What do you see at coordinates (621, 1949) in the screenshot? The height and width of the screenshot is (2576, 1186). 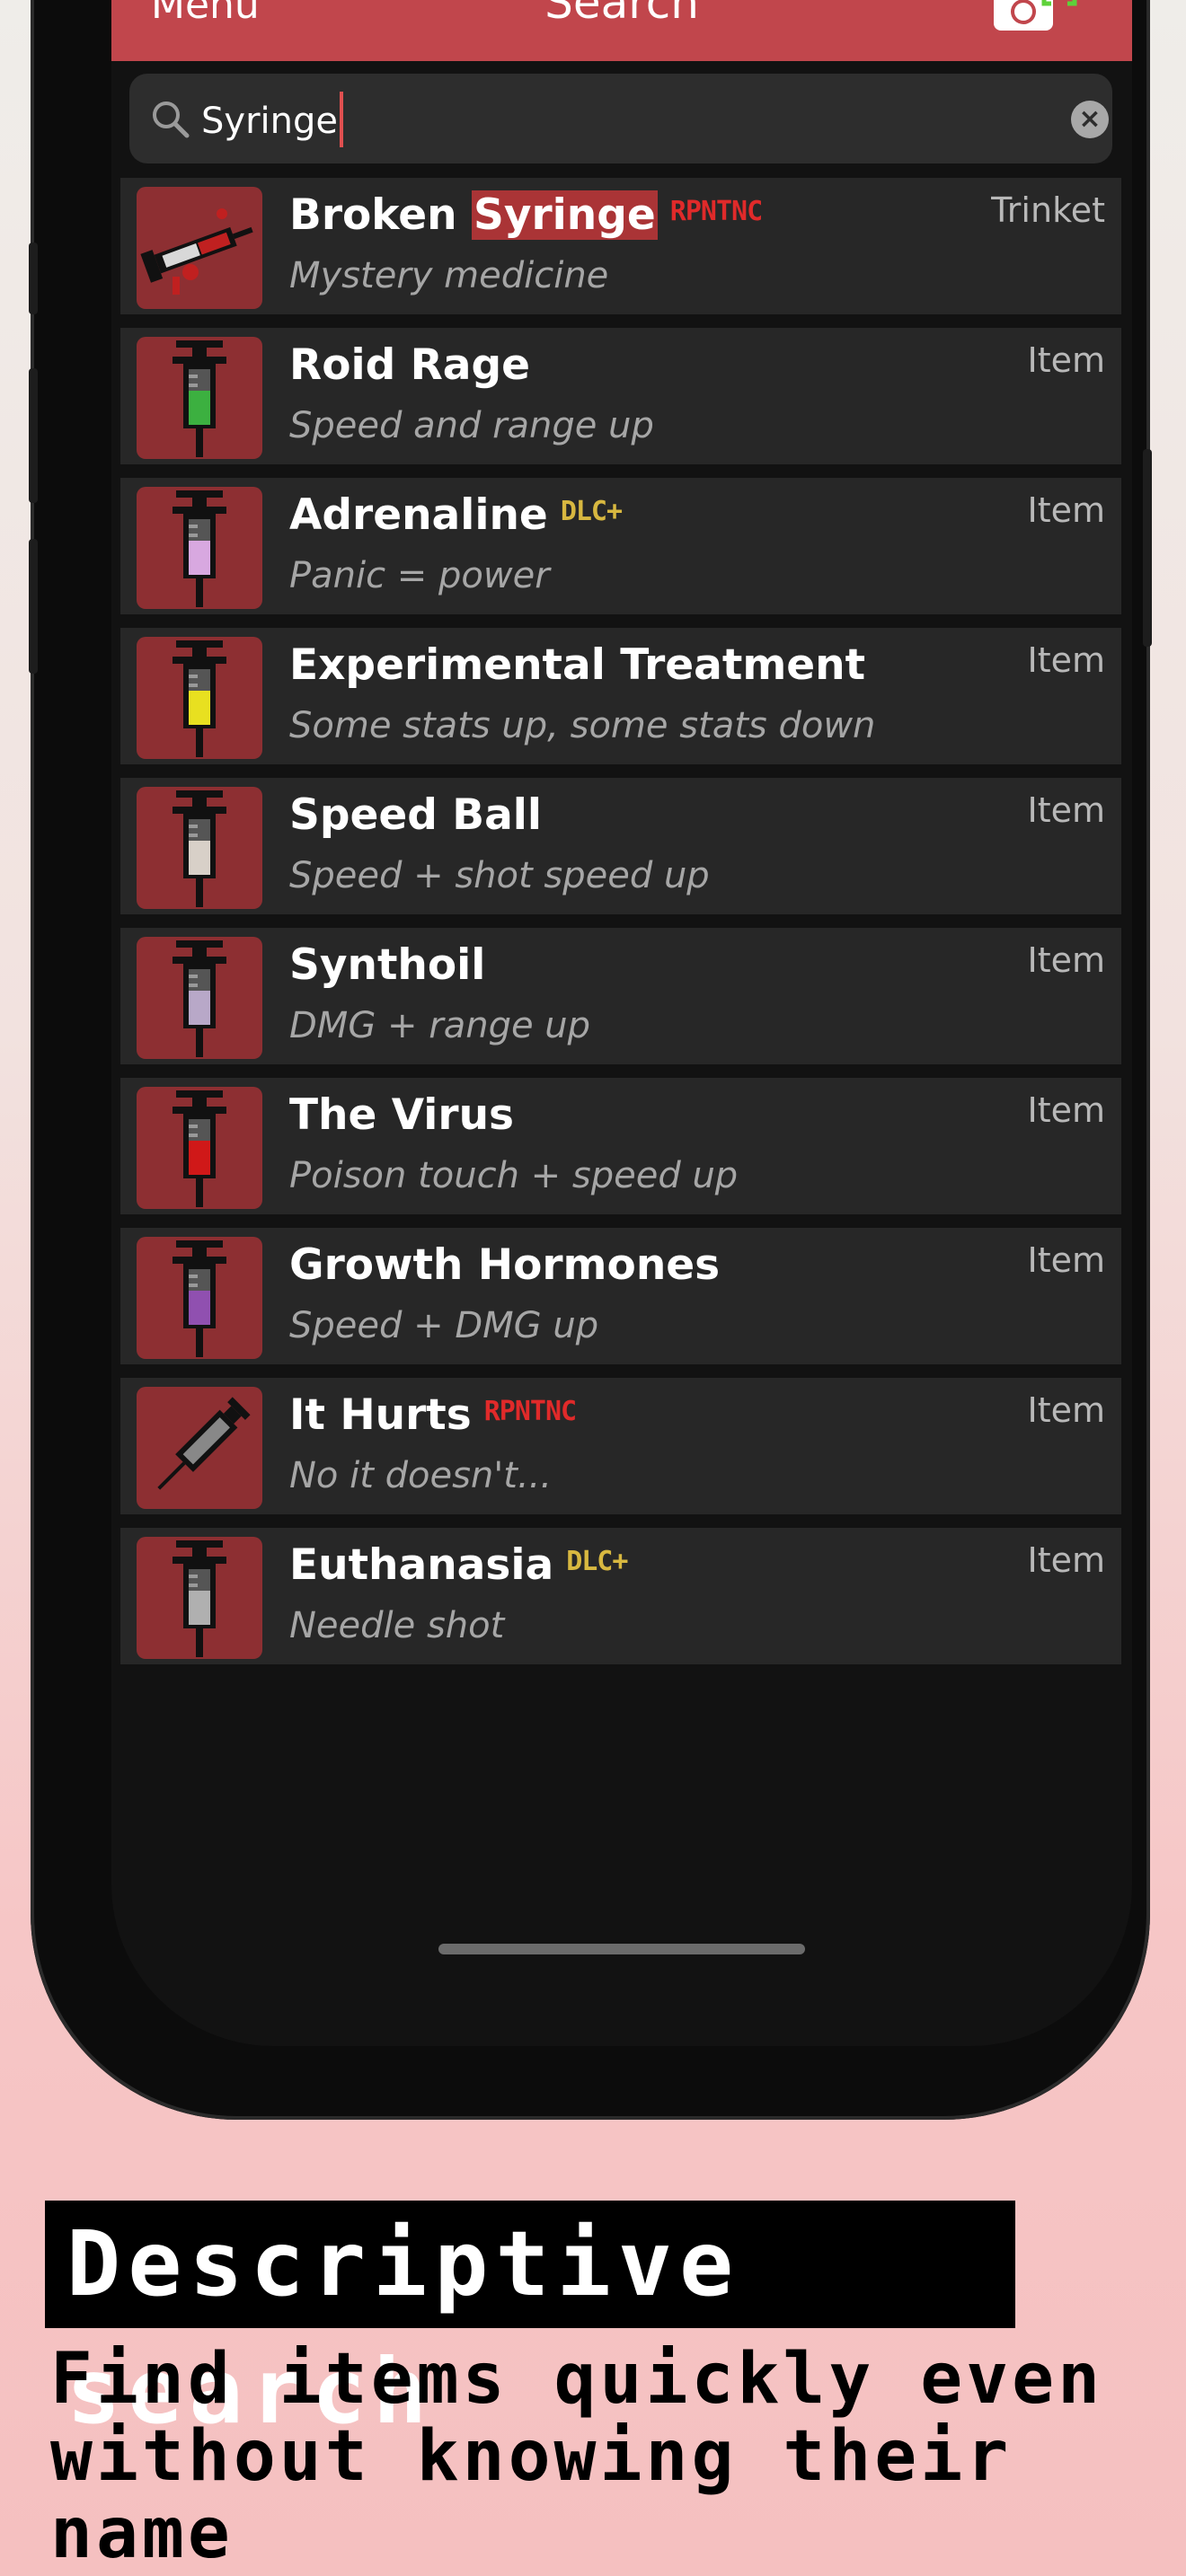 I see `home-indicator` at bounding box center [621, 1949].